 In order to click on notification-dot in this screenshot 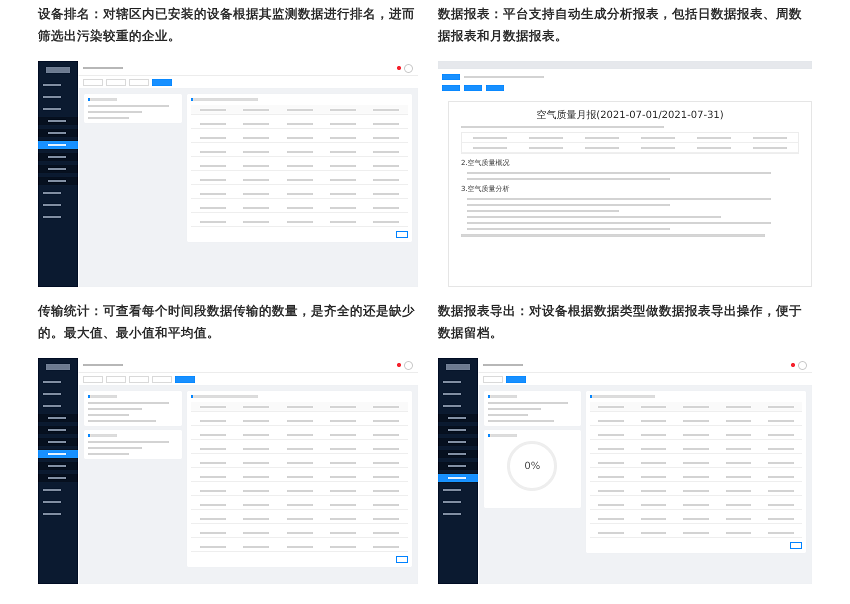, I will do `click(793, 365)`.